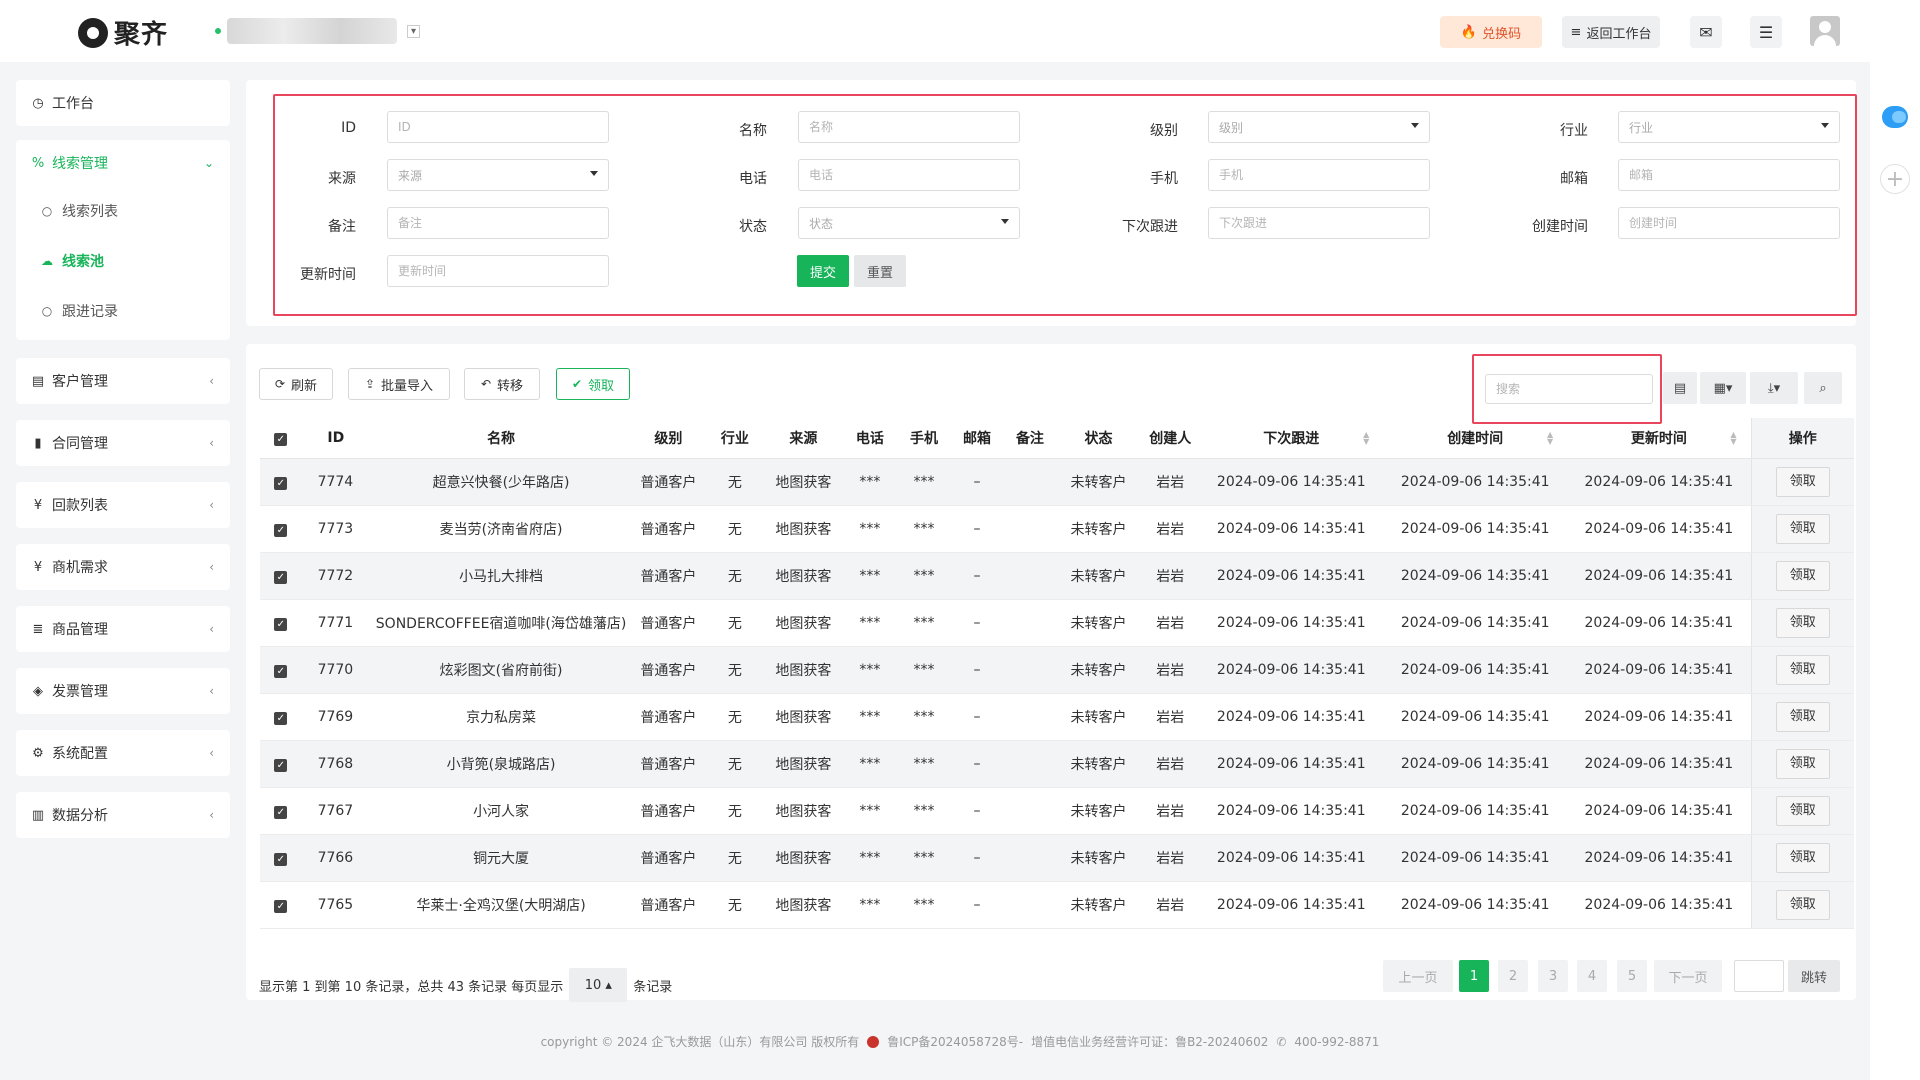 This screenshot has height=1080, width=1920. I want to click on filter-source-select: 来源, so click(498, 175).